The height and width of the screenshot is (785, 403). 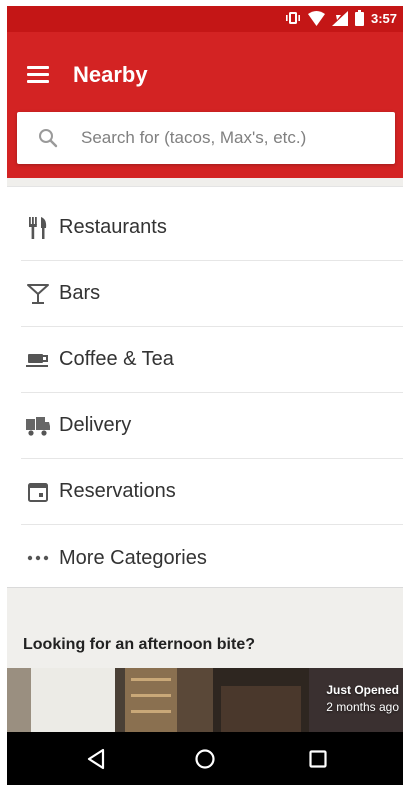 I want to click on category-item-coffee-tea: Coffee & Tea, so click(x=212, y=360).